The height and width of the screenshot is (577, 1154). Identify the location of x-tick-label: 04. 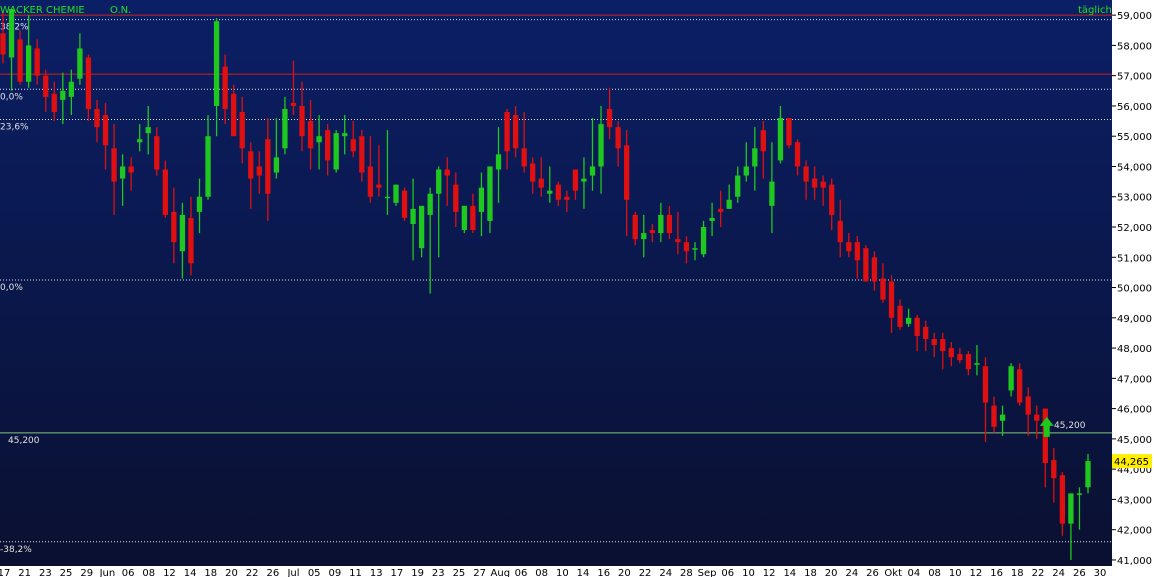
(914, 572).